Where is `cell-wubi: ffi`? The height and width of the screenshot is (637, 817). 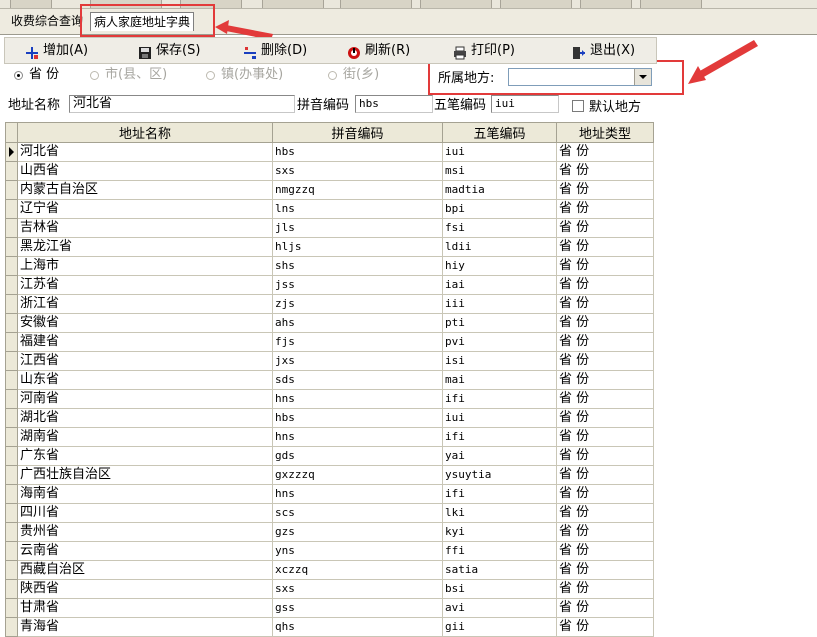
cell-wubi: ffi is located at coordinates (499, 551).